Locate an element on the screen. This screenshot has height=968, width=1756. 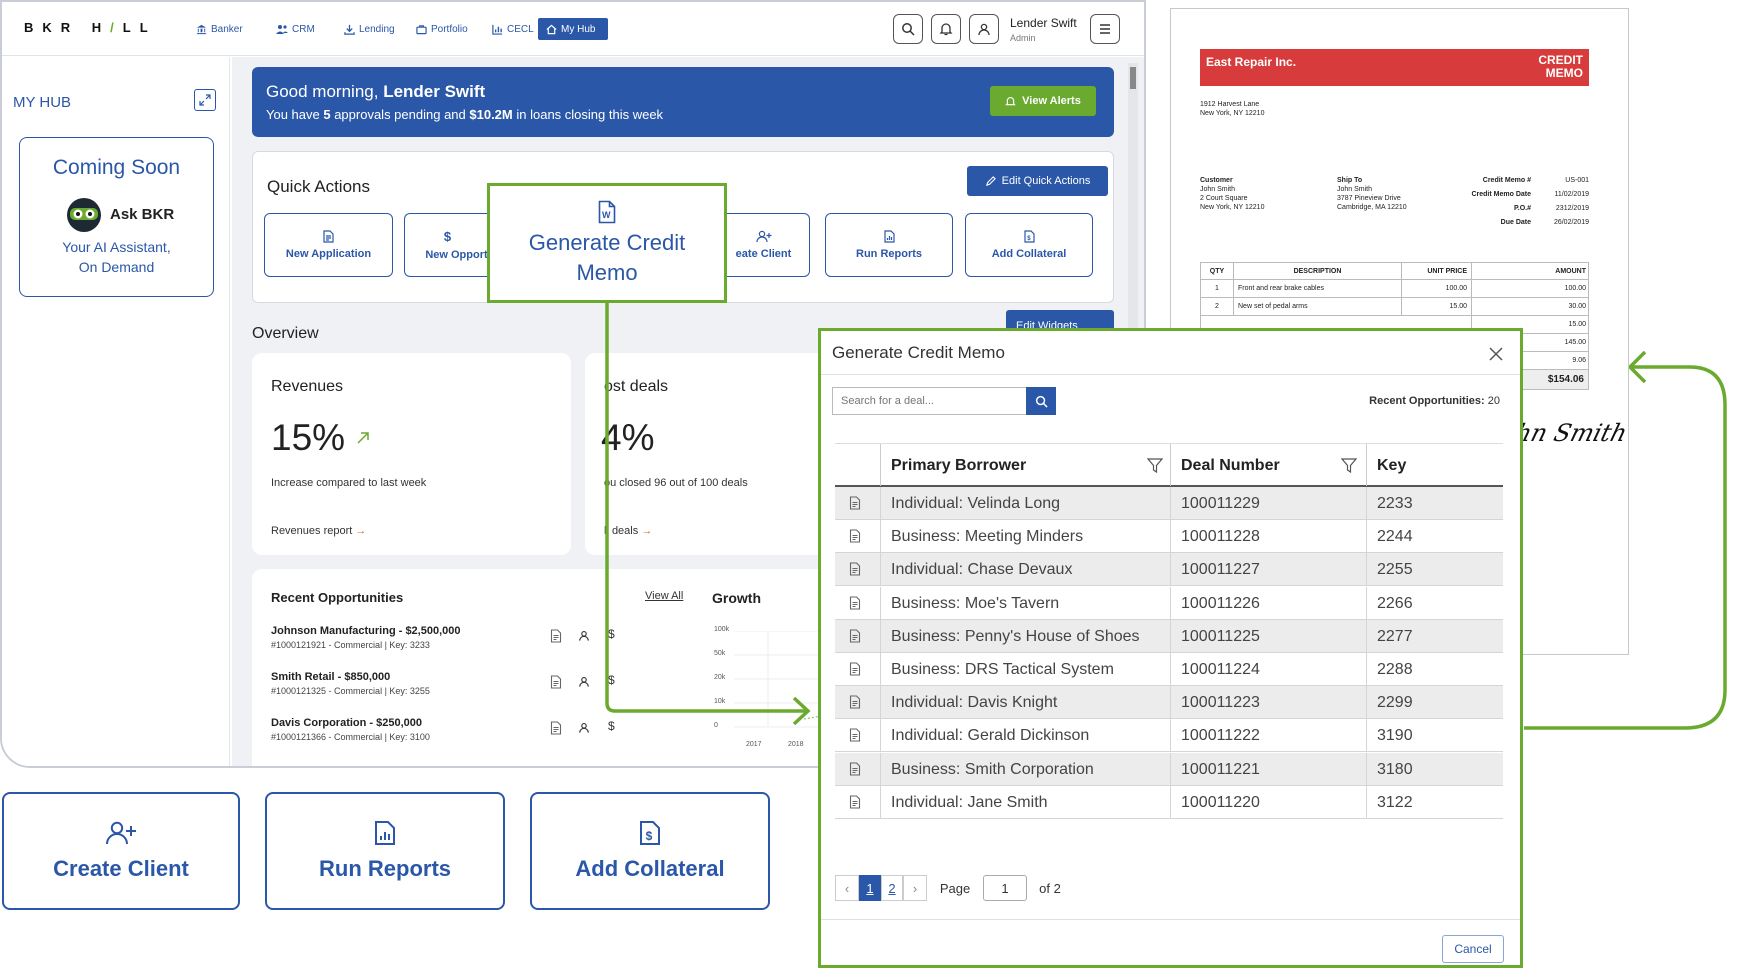
deals-table-header: Primary Borrower Deal Number Key is located at coordinates (1169, 465).